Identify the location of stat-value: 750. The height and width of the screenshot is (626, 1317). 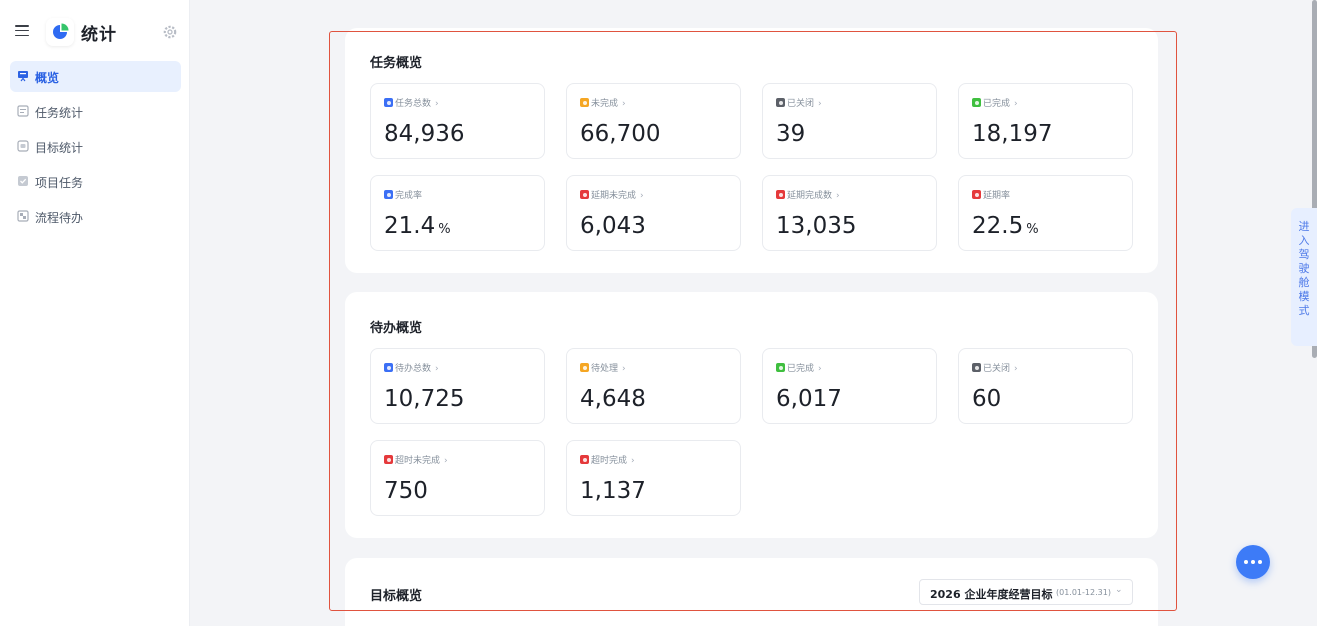
(406, 491).